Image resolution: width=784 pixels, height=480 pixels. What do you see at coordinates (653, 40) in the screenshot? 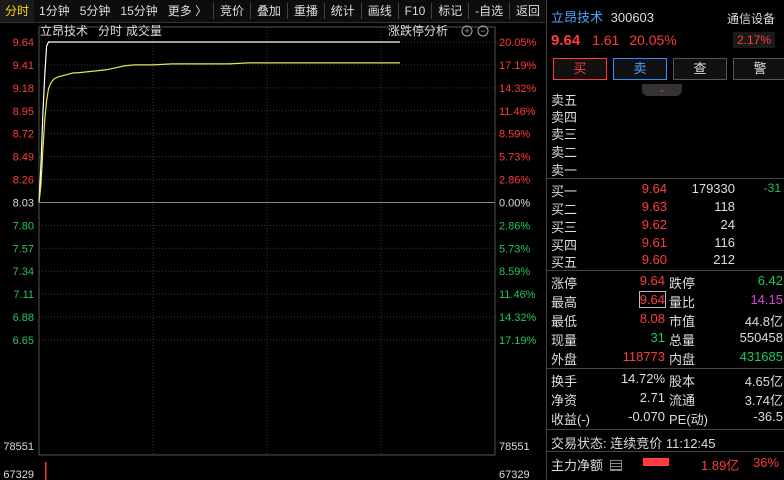
I see `price-change-pct: 20.05%` at bounding box center [653, 40].